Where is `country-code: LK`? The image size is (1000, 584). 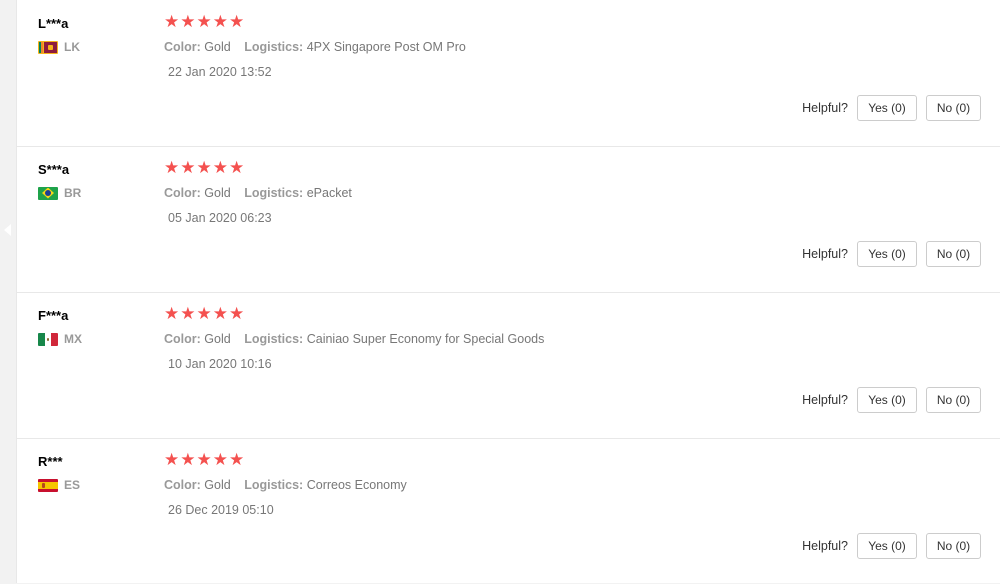
country-code: LK is located at coordinates (72, 47).